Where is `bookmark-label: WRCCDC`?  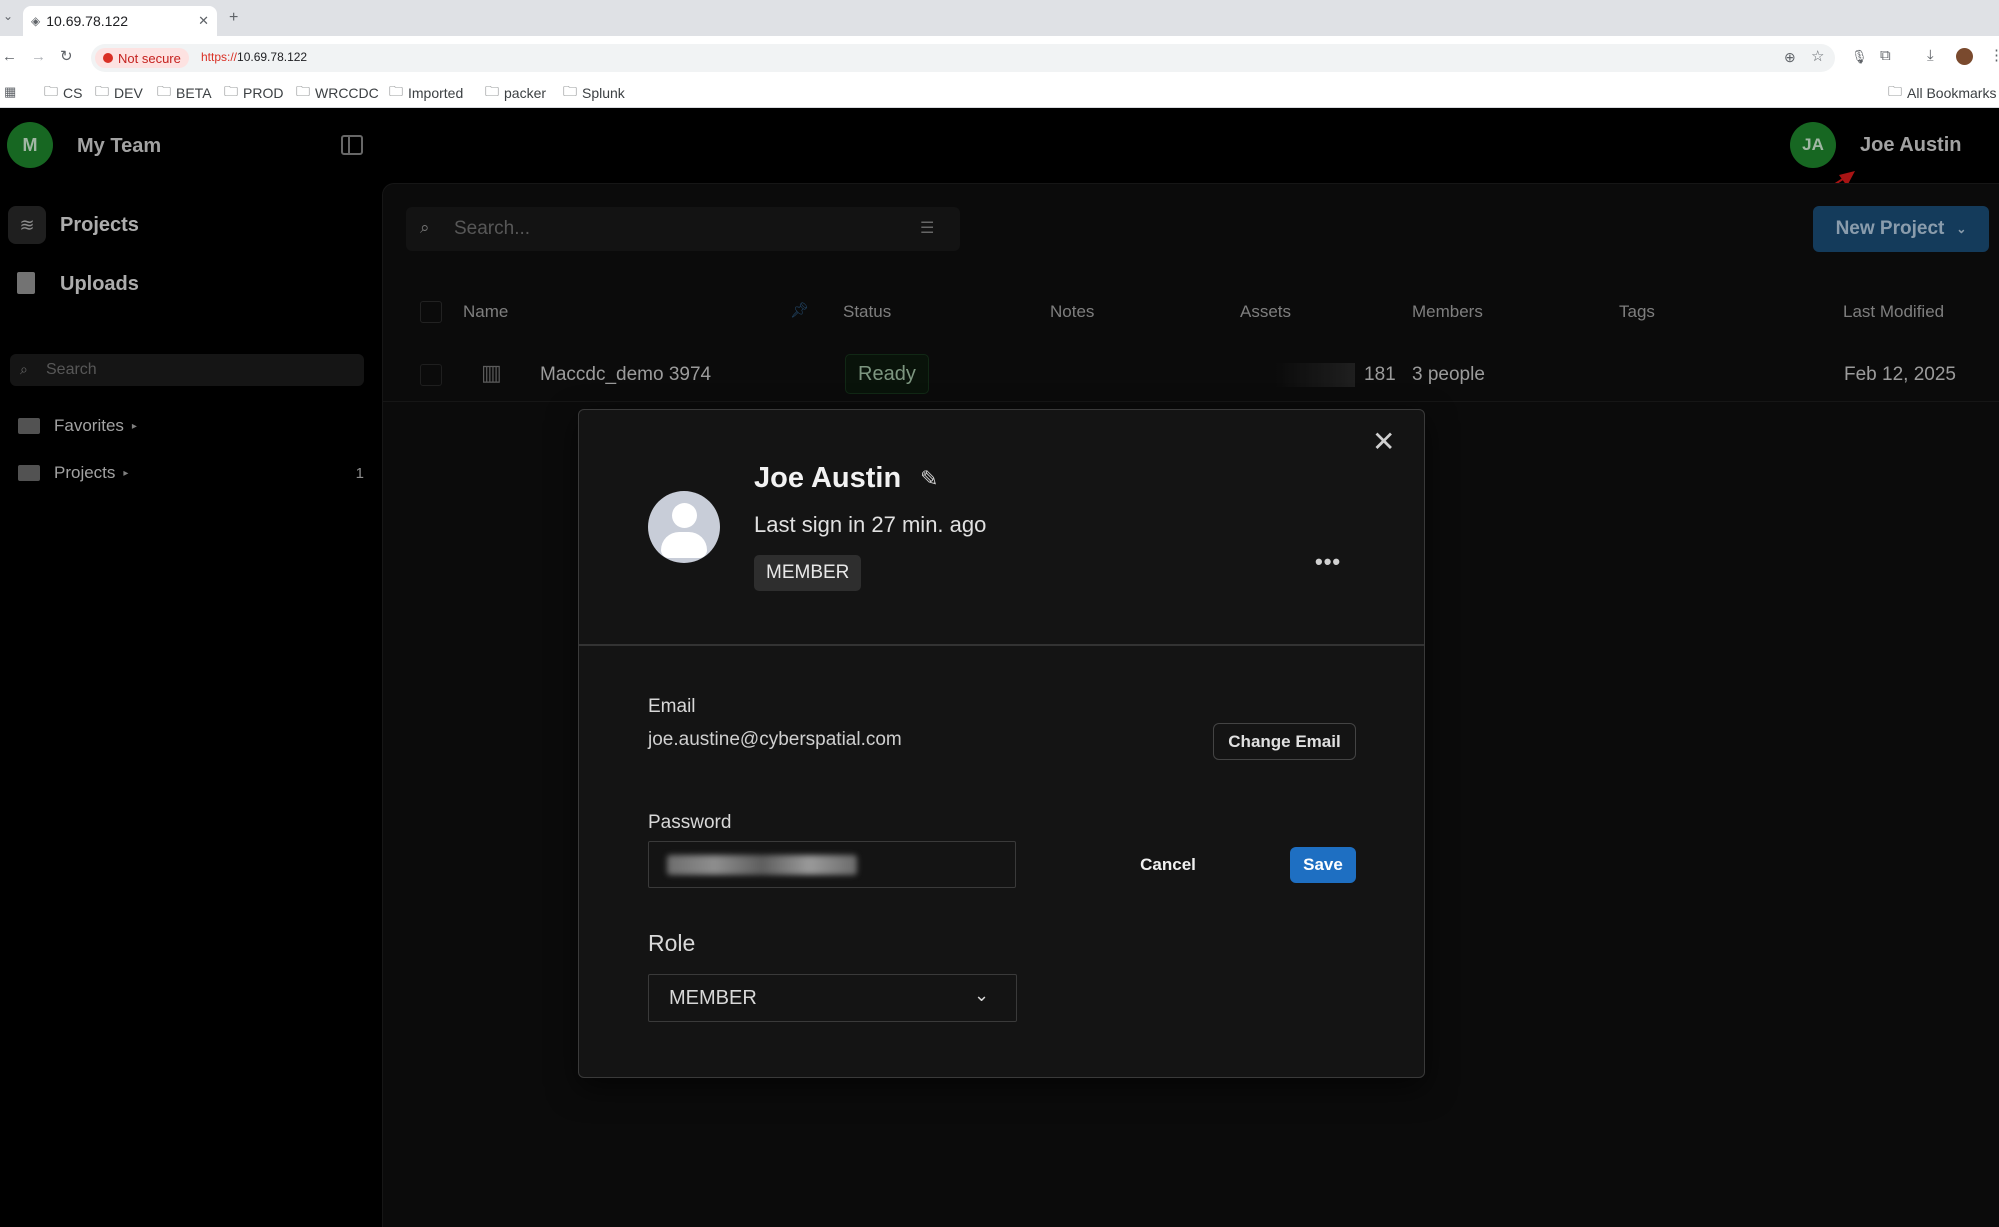
bookmark-label: WRCCDC is located at coordinates (347, 93).